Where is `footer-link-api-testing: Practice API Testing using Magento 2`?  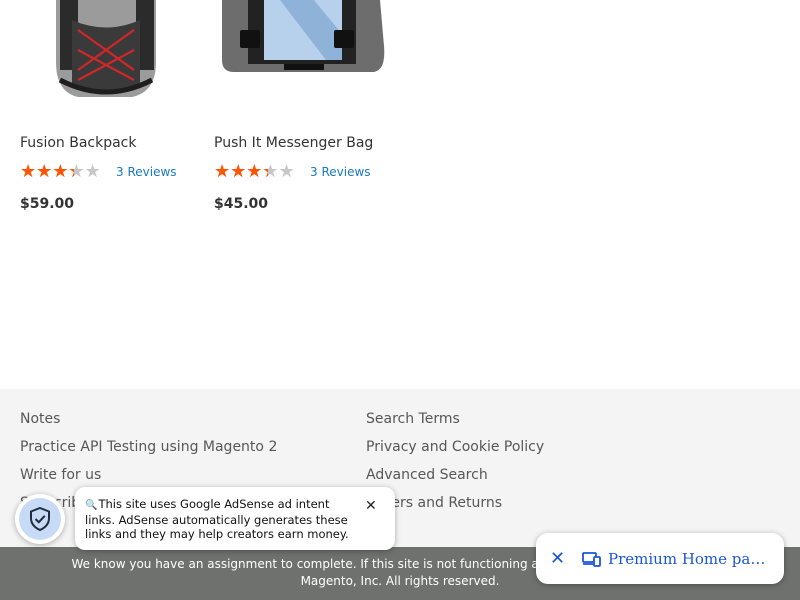 footer-link-api-testing: Practice API Testing using Magento 2 is located at coordinates (148, 447).